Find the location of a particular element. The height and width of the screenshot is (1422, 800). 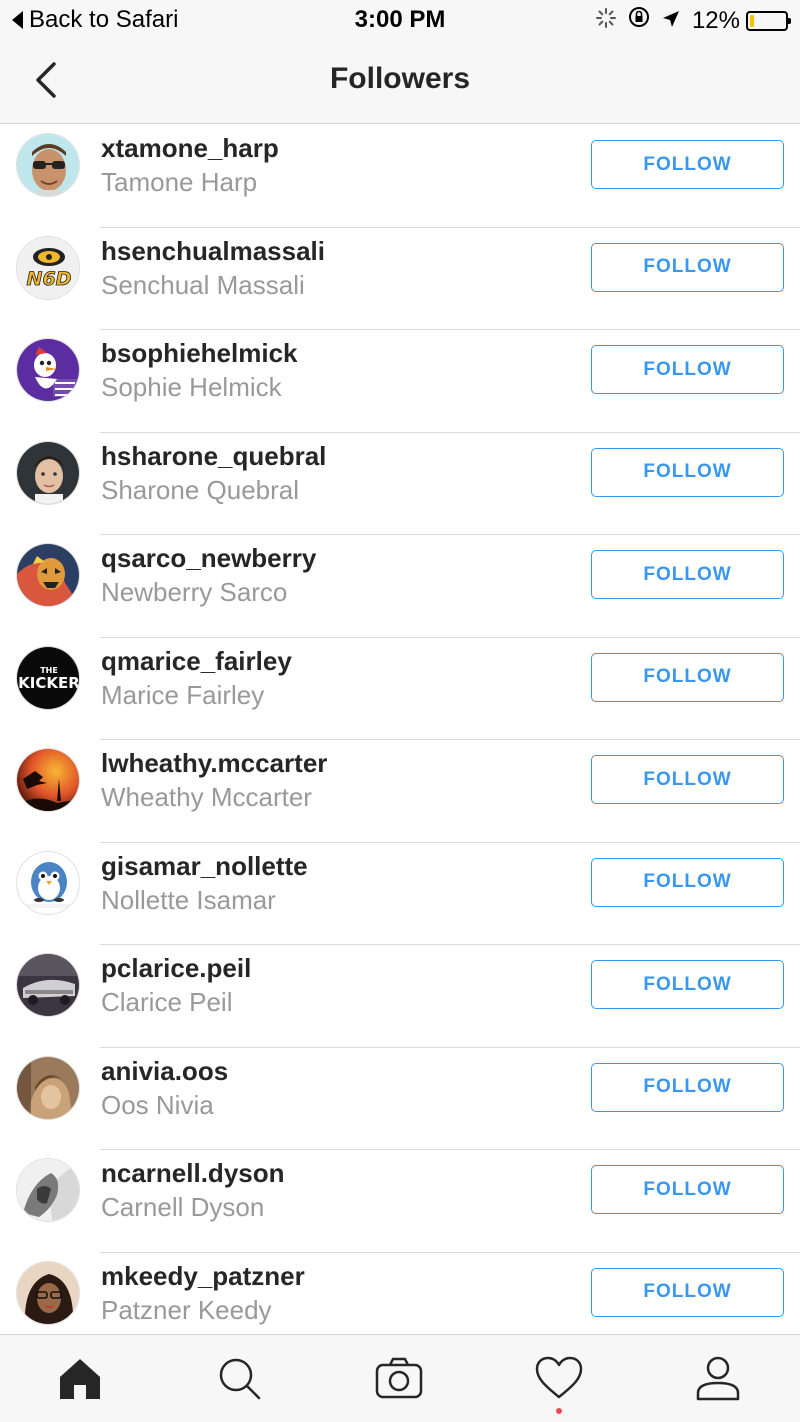

avatar: THE KICKER is located at coordinates (48, 677).